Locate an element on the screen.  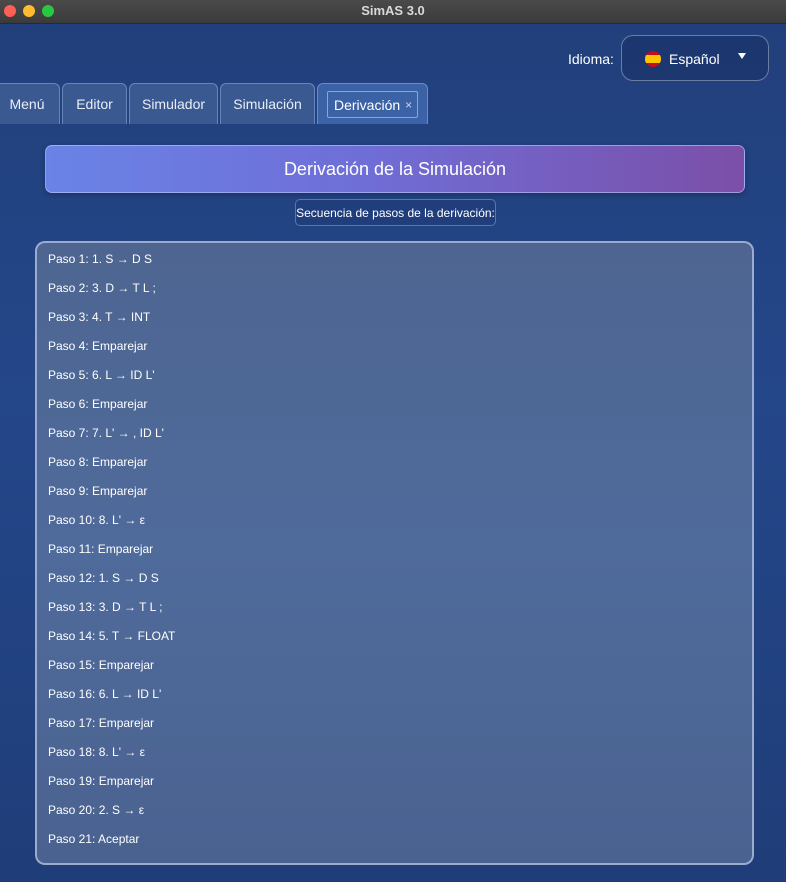
list-item: Paso 4: Emparejar is located at coordinates (98, 346).